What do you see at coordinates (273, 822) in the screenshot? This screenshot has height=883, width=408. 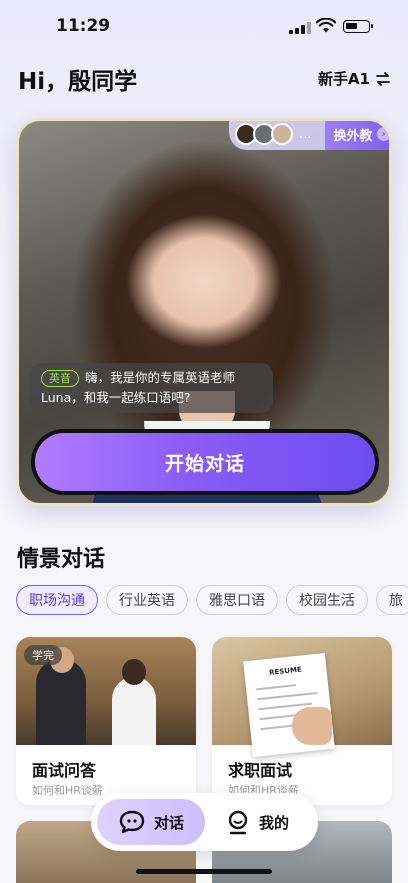 I see `tab-profile-label: 我的` at bounding box center [273, 822].